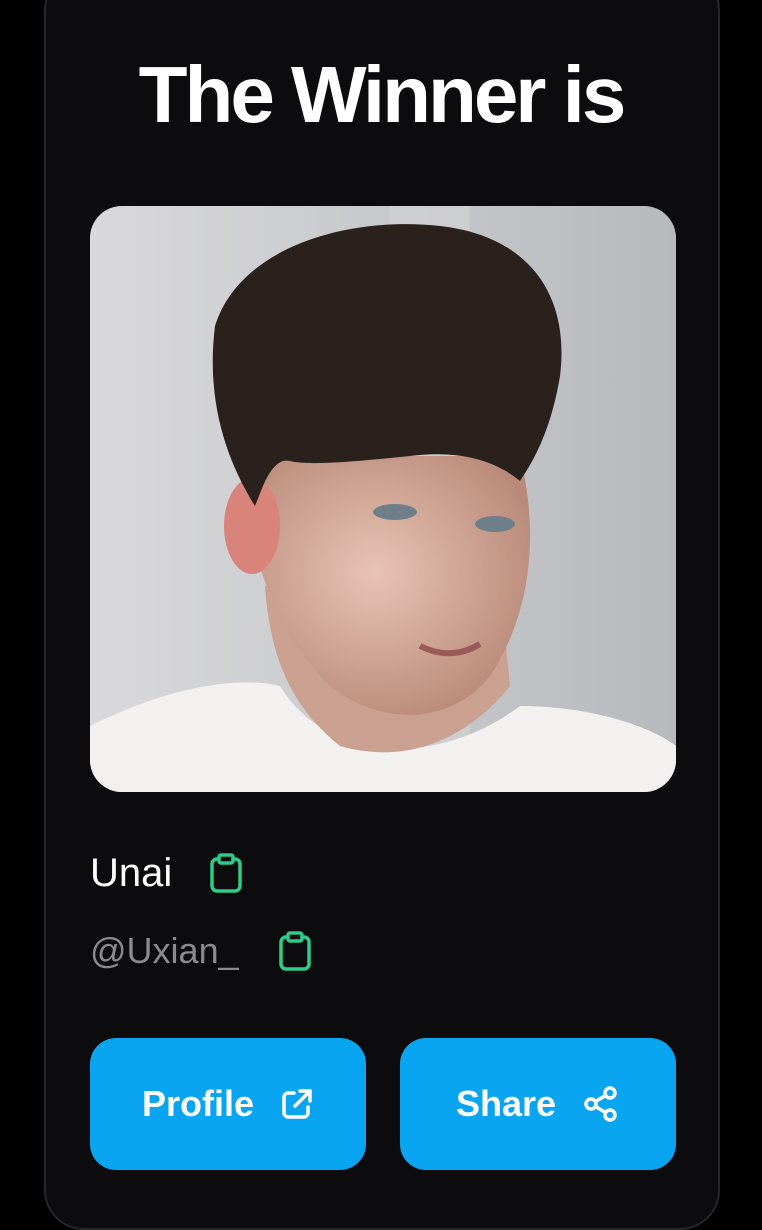 Image resolution: width=762 pixels, height=1230 pixels. What do you see at coordinates (164, 950) in the screenshot?
I see `winner-handle: @Uxian_` at bounding box center [164, 950].